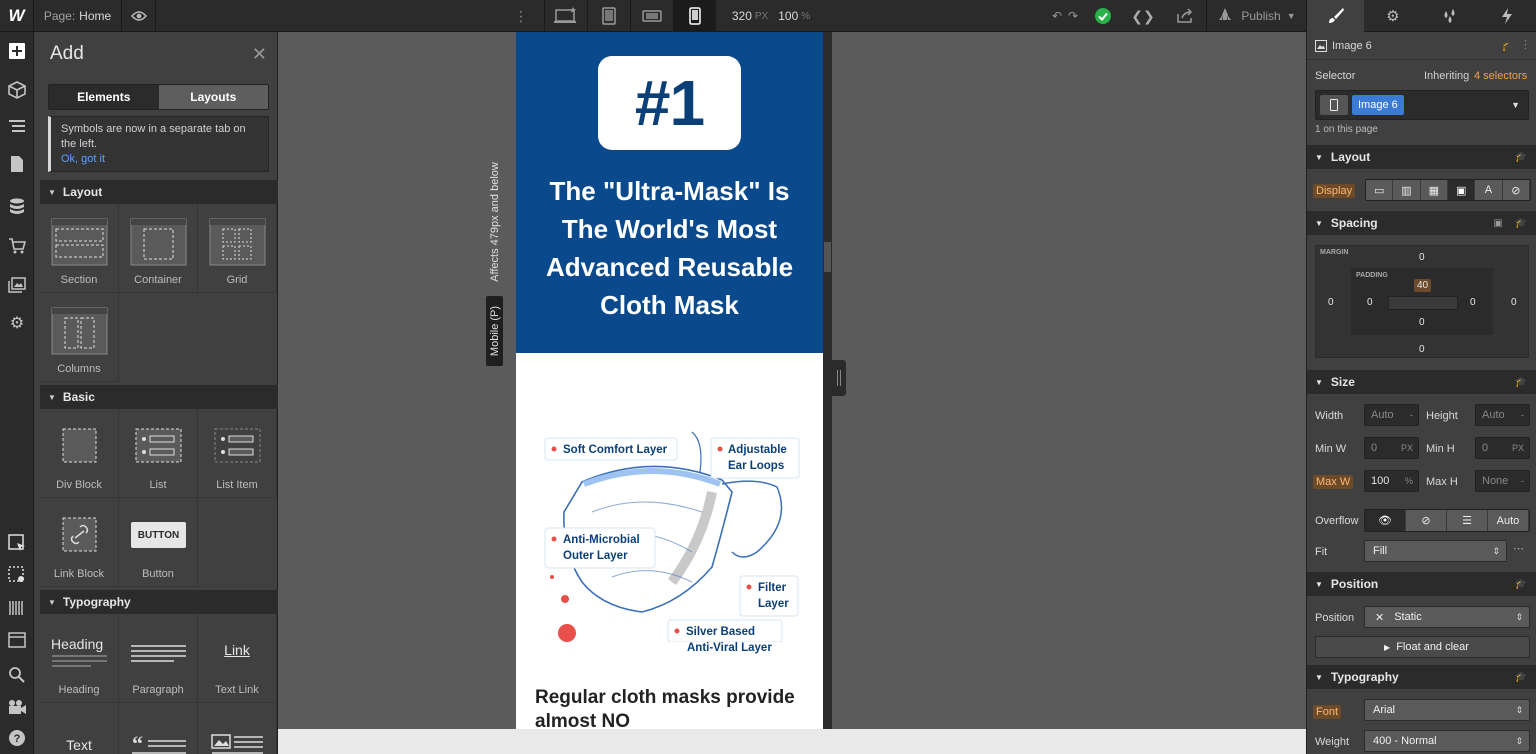 The height and width of the screenshot is (754, 1536). Describe the element at coordinates (79, 337) in the screenshot. I see `element-columns: Columns` at that location.